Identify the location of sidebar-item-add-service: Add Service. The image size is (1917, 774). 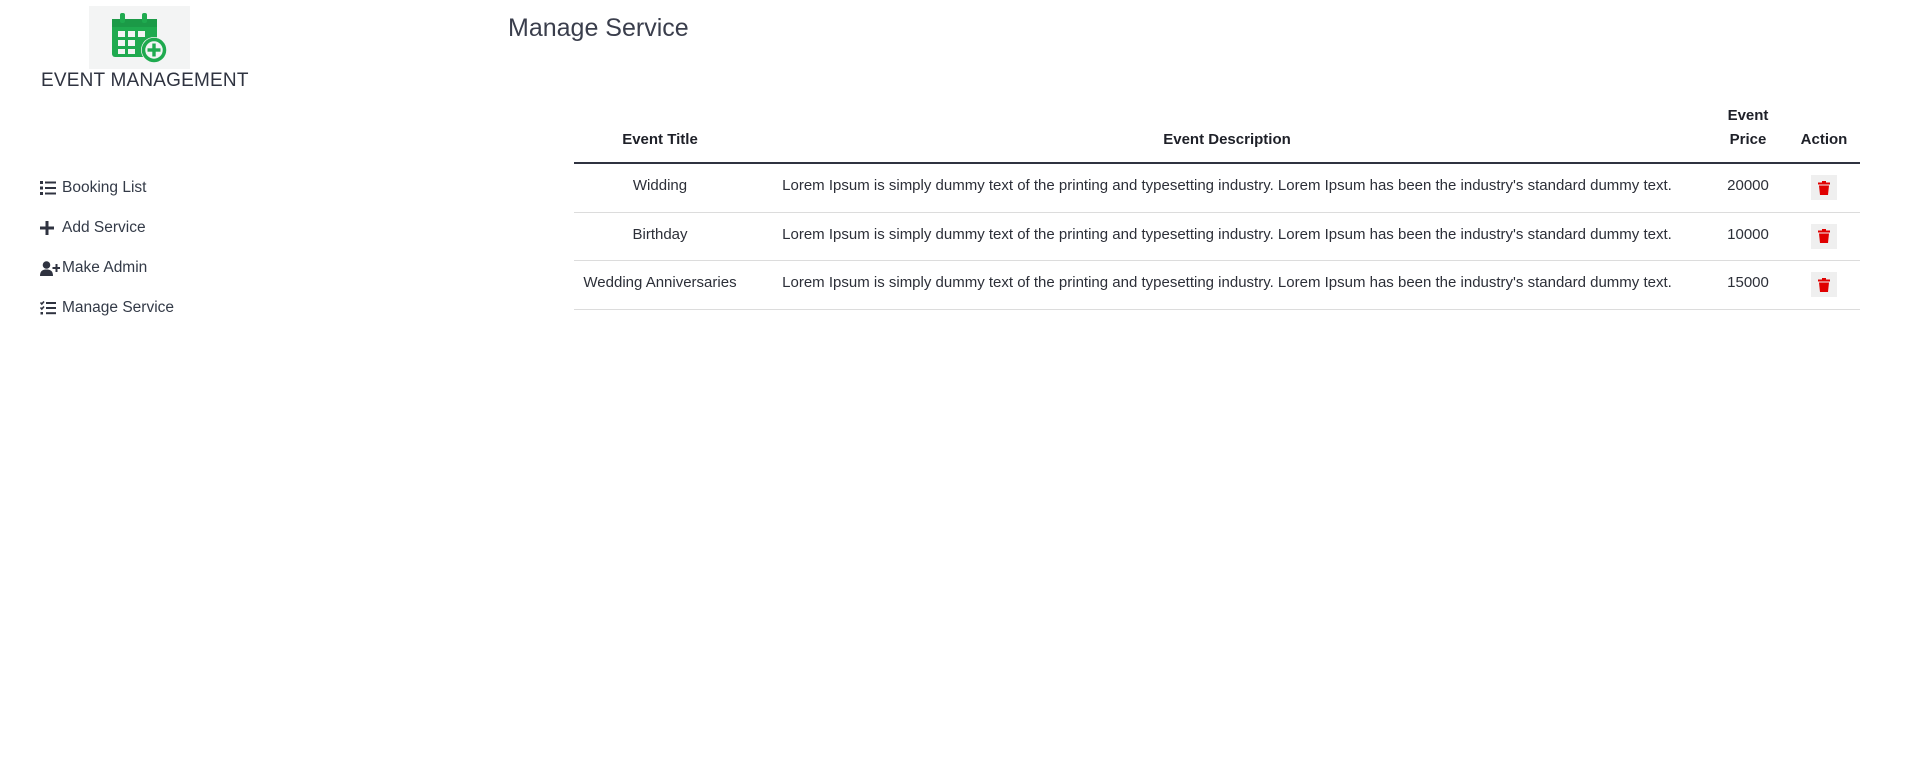
(107, 228).